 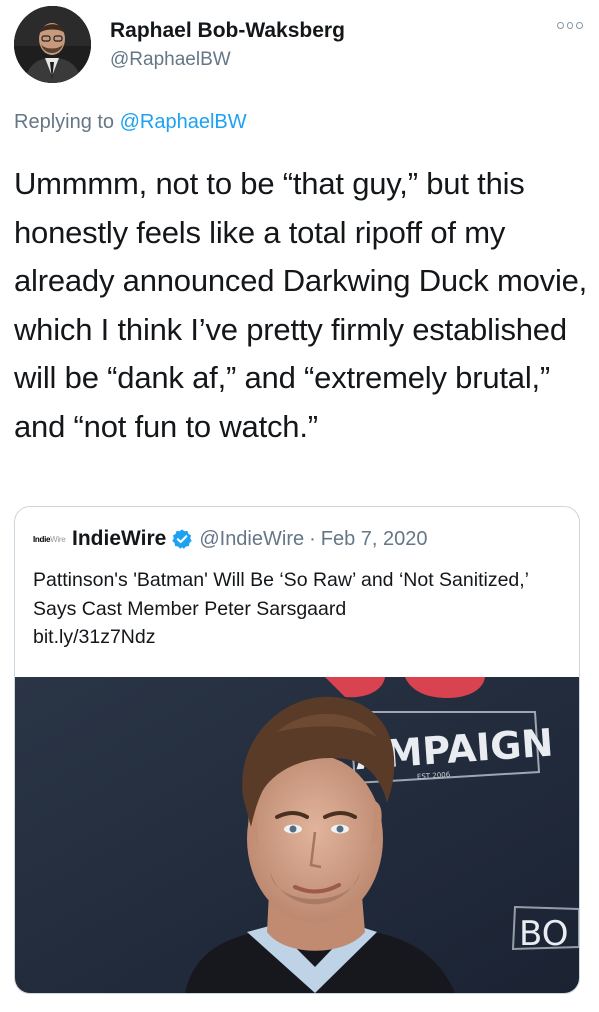 I want to click on image-corner-text: BO, so click(x=544, y=934).